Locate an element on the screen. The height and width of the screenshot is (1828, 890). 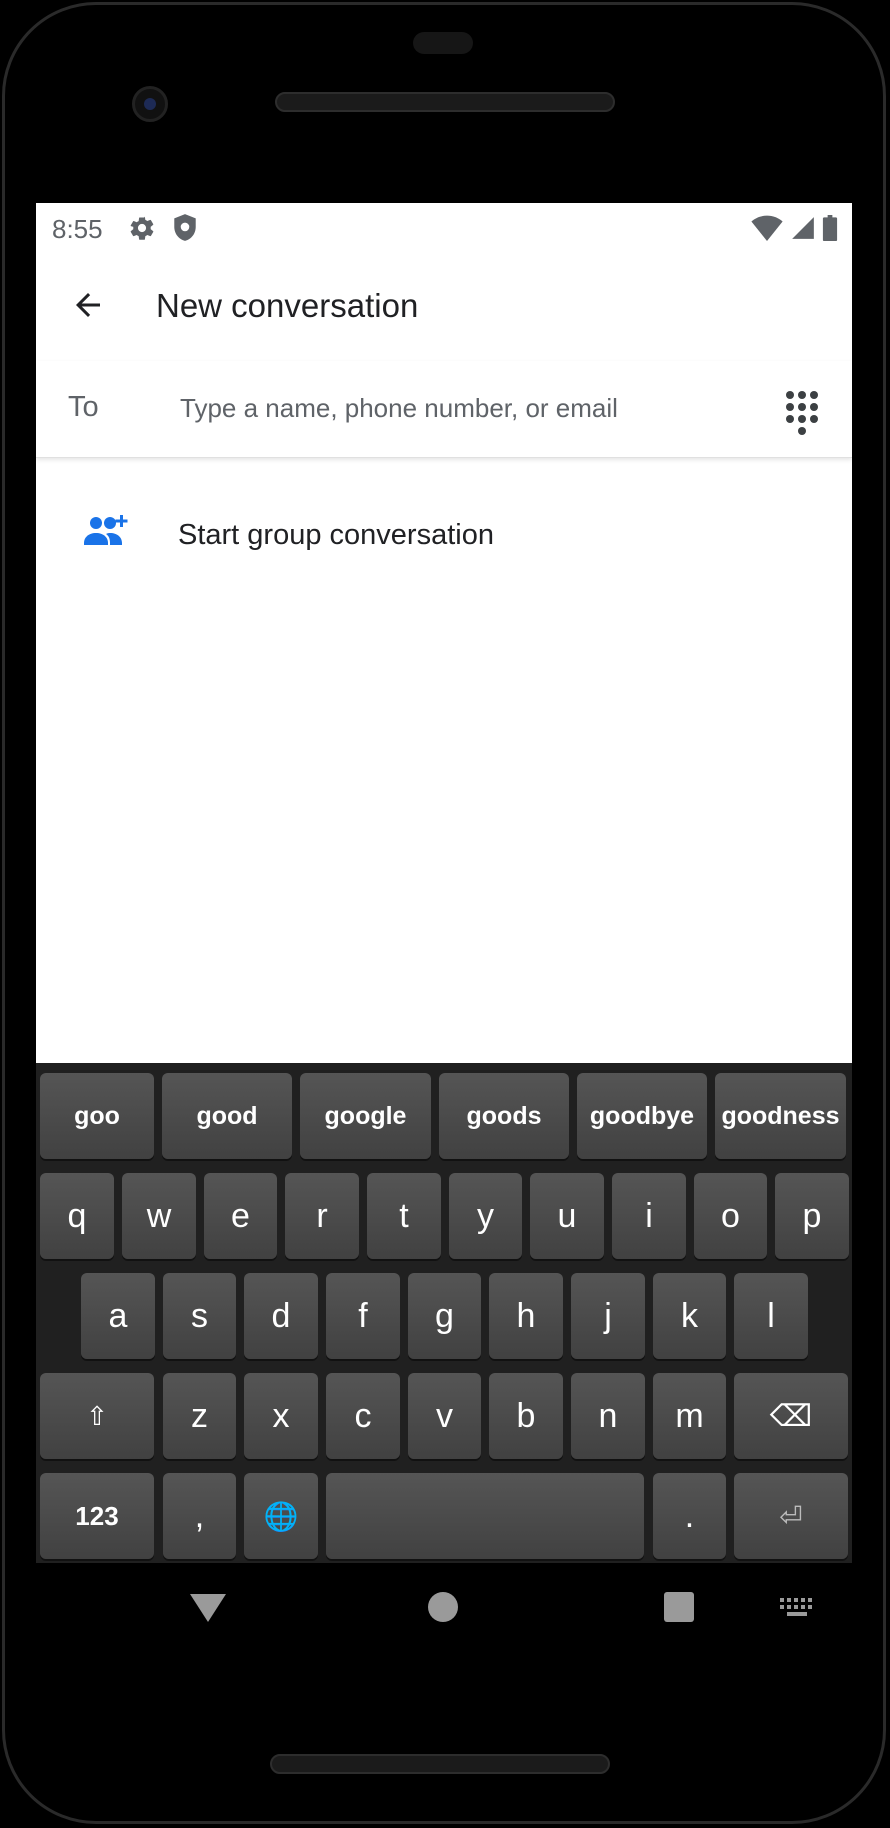
enter-key: ⏎ is located at coordinates (791, 1516).